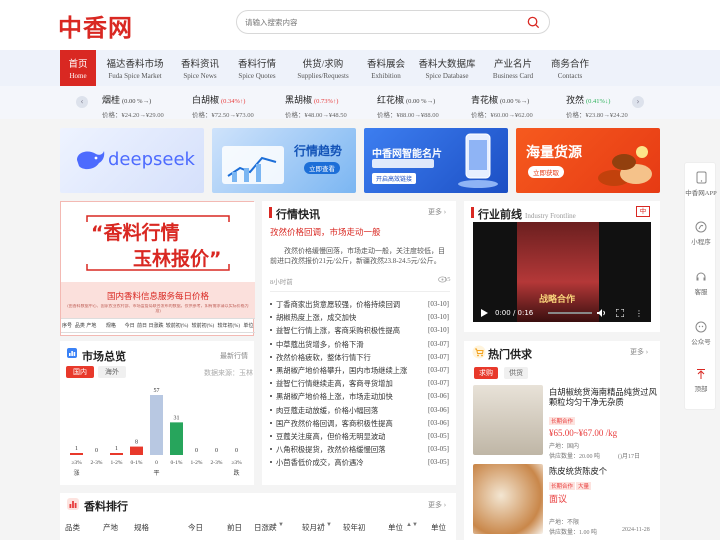  I want to click on banner-deepseek: deepseek, so click(132, 160).